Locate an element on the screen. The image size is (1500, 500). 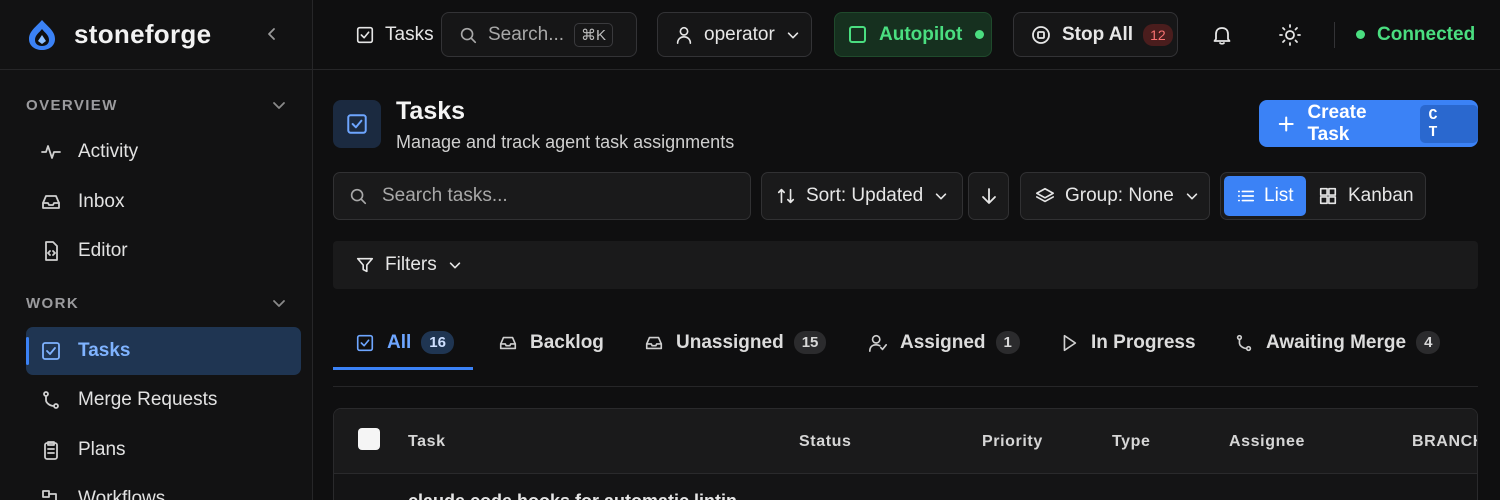
breadcrumb-label: Tasks is located at coordinates (409, 34).